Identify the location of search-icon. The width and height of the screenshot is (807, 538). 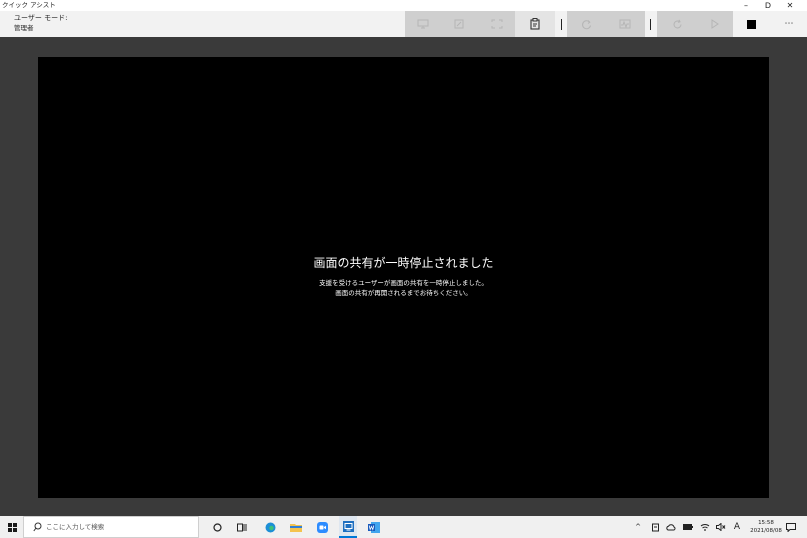
(37, 527).